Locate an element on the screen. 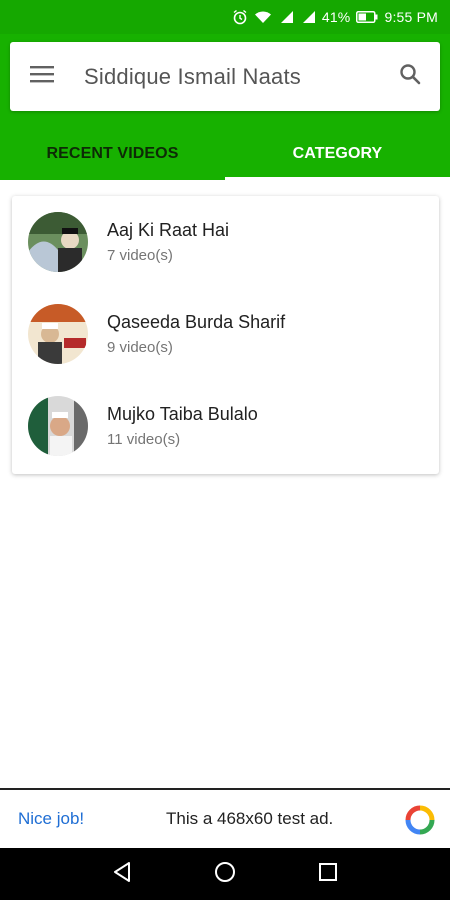 The height and width of the screenshot is (900, 450). wifi-icon is located at coordinates (263, 17).